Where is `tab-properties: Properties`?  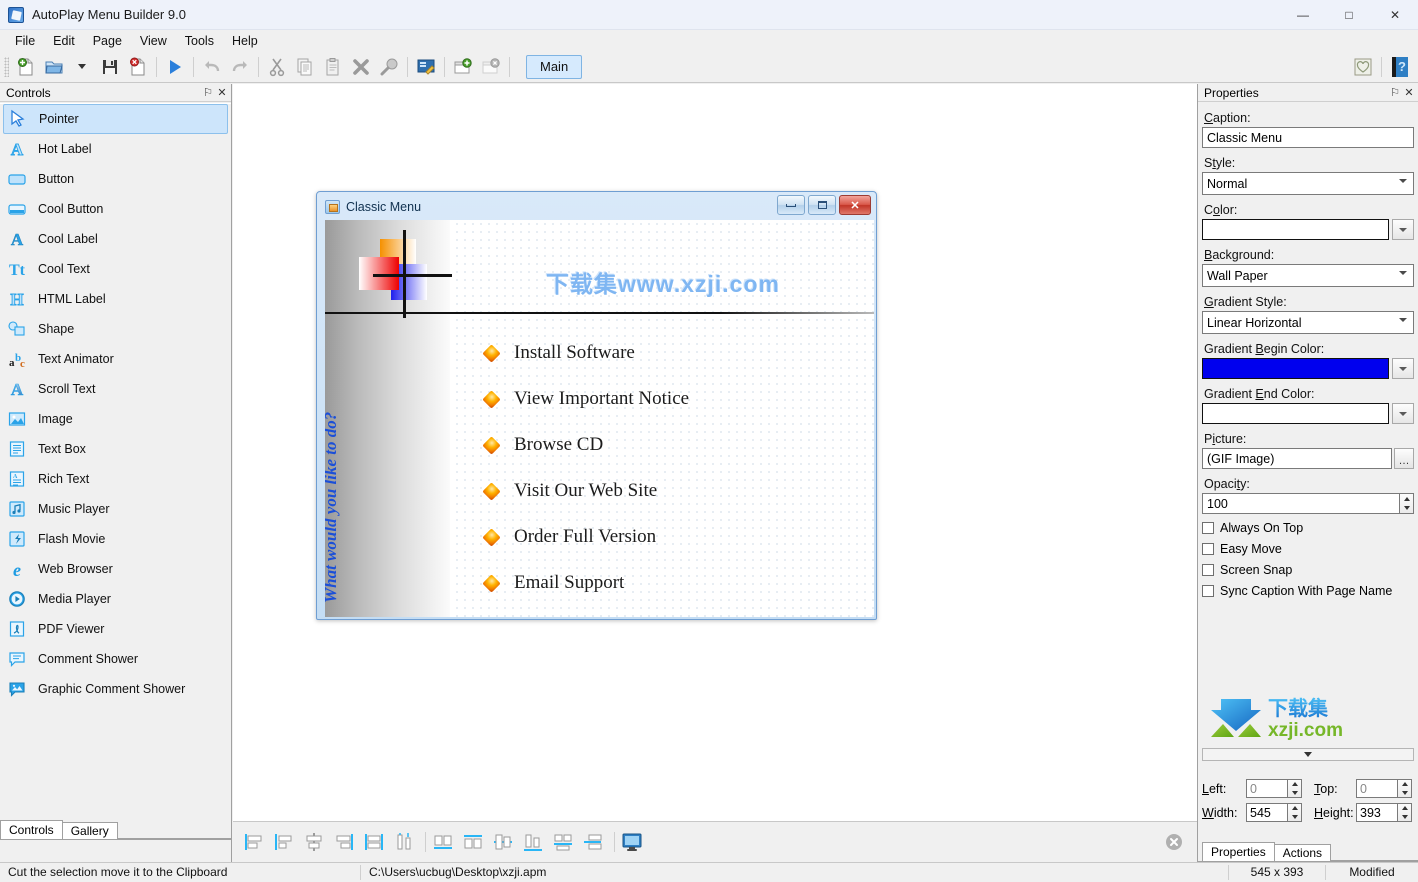 tab-properties: Properties is located at coordinates (1238, 851).